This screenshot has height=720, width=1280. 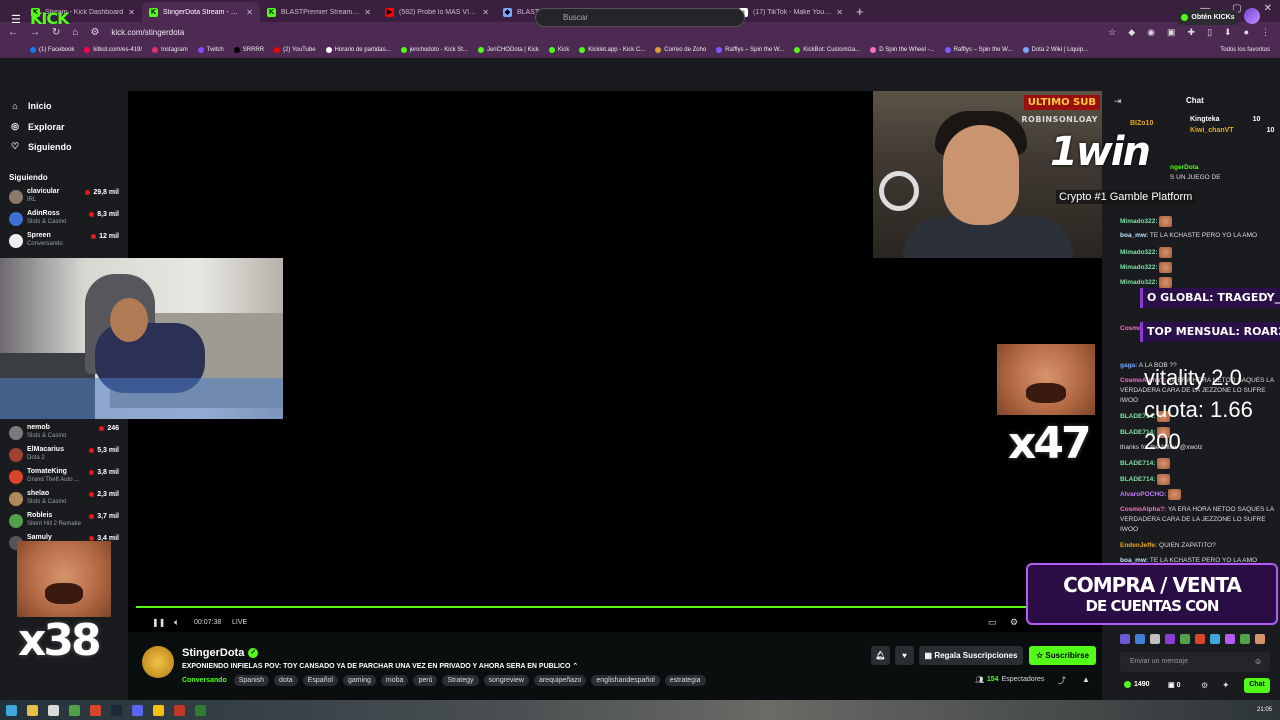 What do you see at coordinates (1128, 365) in the screenshot?
I see `chat-username: gaga:` at bounding box center [1128, 365].